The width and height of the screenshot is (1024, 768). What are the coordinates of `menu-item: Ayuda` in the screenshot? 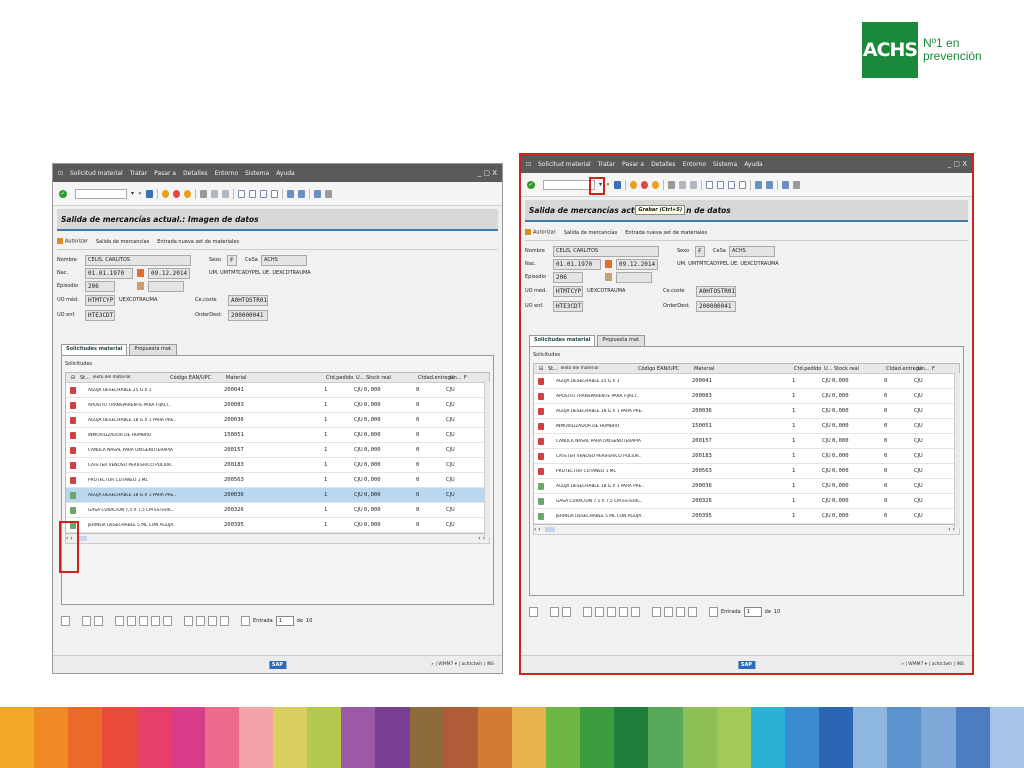 It's located at (285, 173).